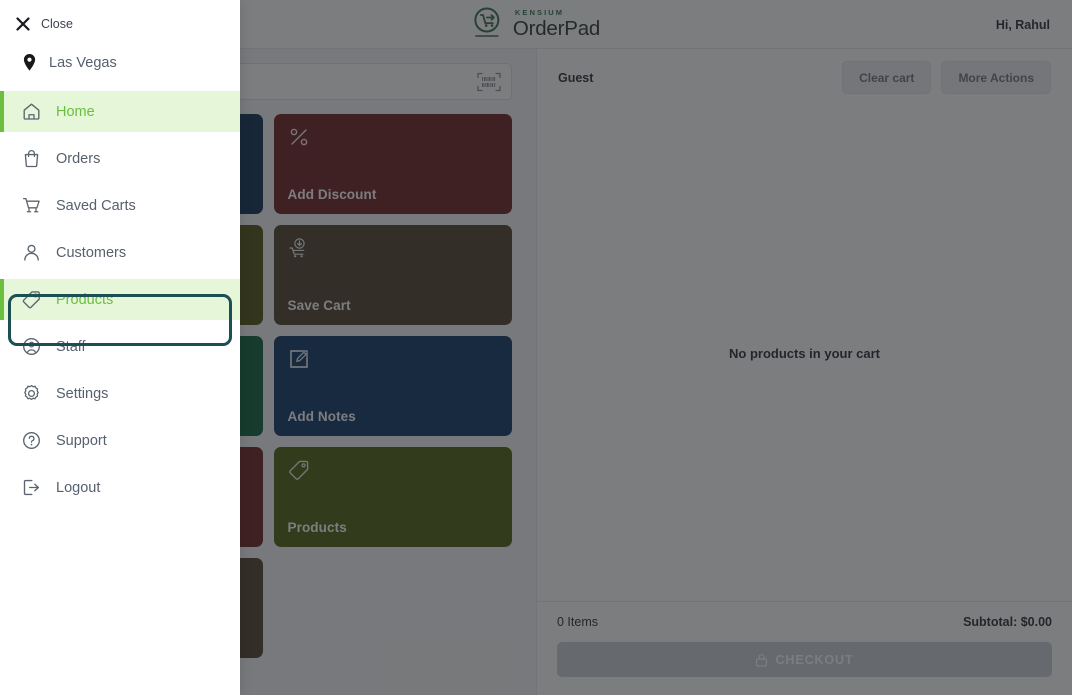 Image resolution: width=1072 pixels, height=695 pixels. I want to click on cart-empty-message: No products in your cart, so click(804, 353).